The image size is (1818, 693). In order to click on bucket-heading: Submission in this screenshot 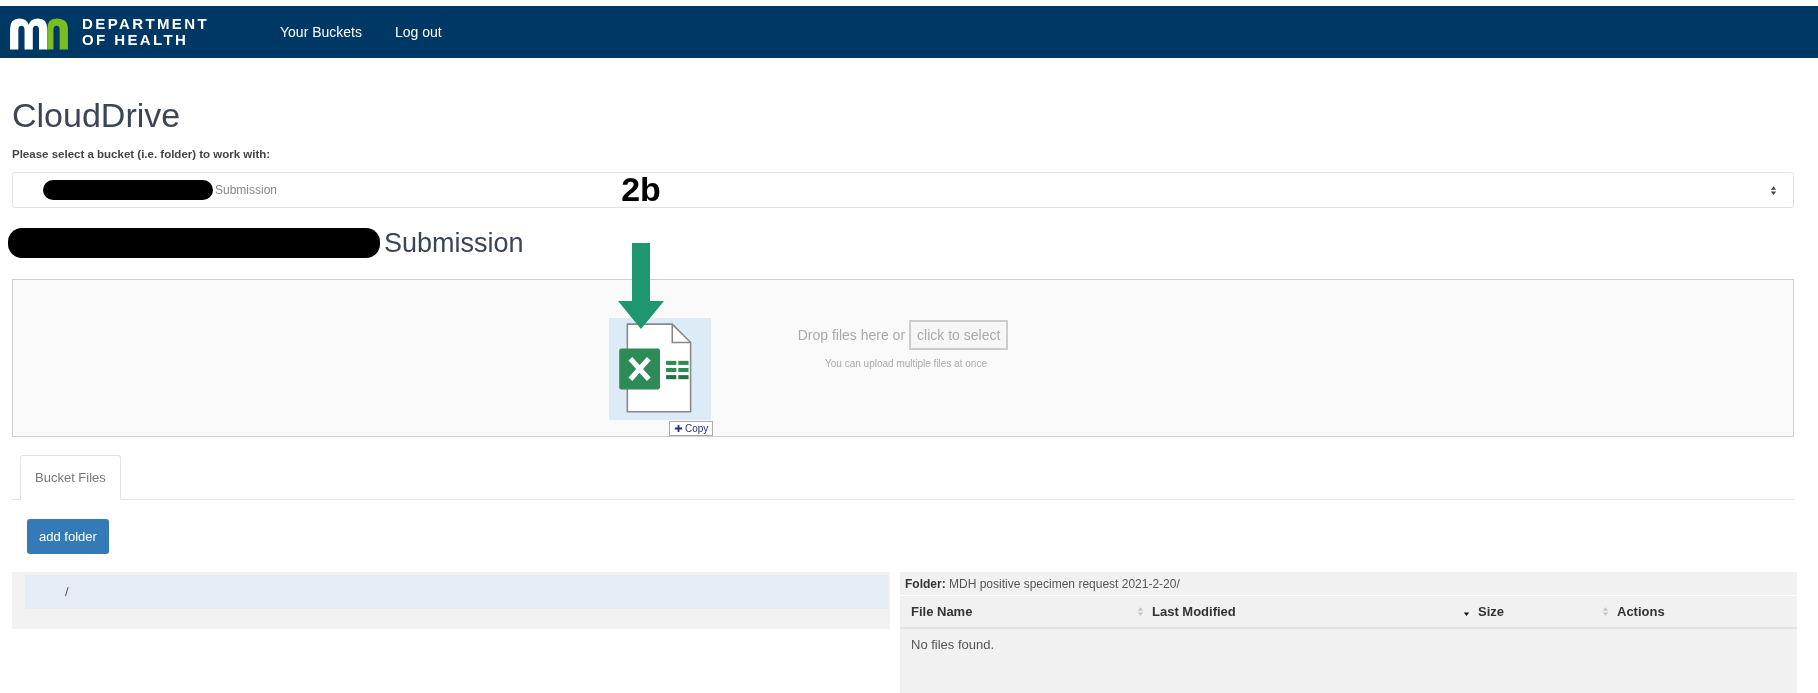, I will do `click(454, 243)`.